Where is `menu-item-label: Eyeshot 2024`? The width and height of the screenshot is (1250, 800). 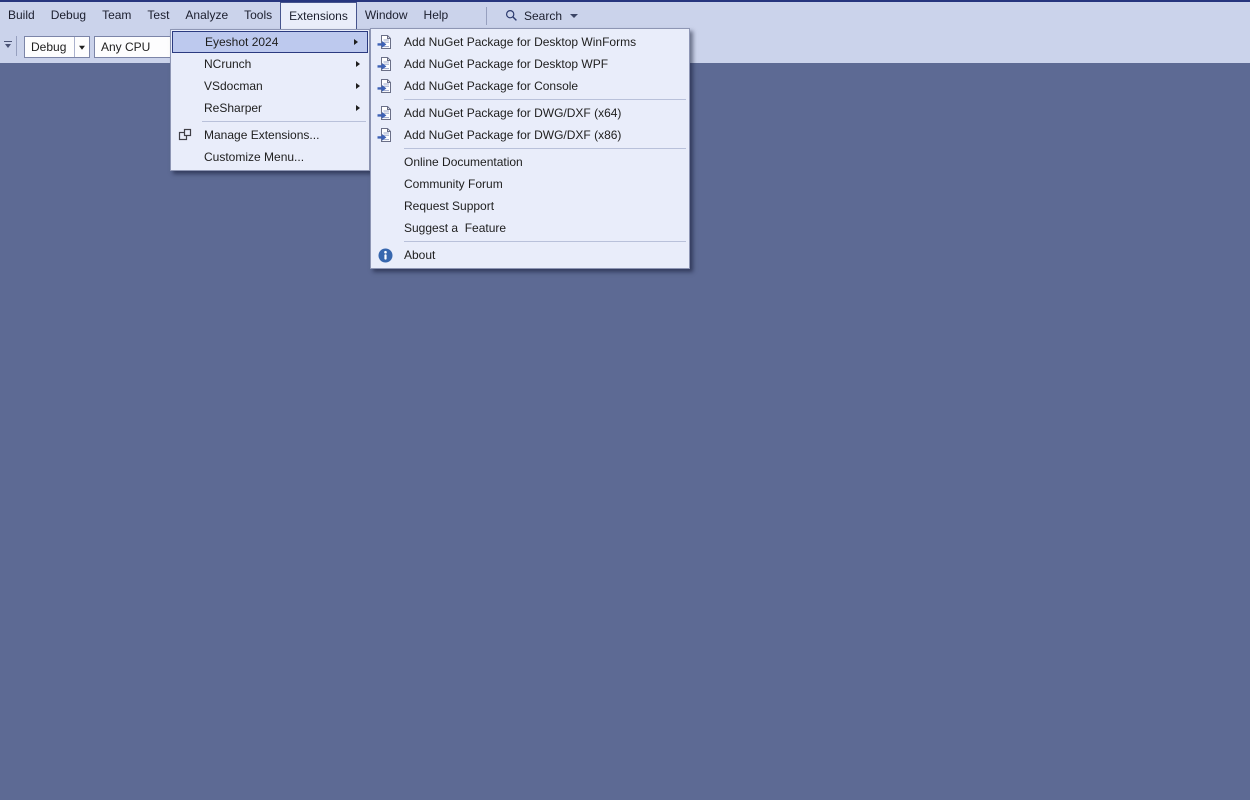 menu-item-label: Eyeshot 2024 is located at coordinates (242, 42).